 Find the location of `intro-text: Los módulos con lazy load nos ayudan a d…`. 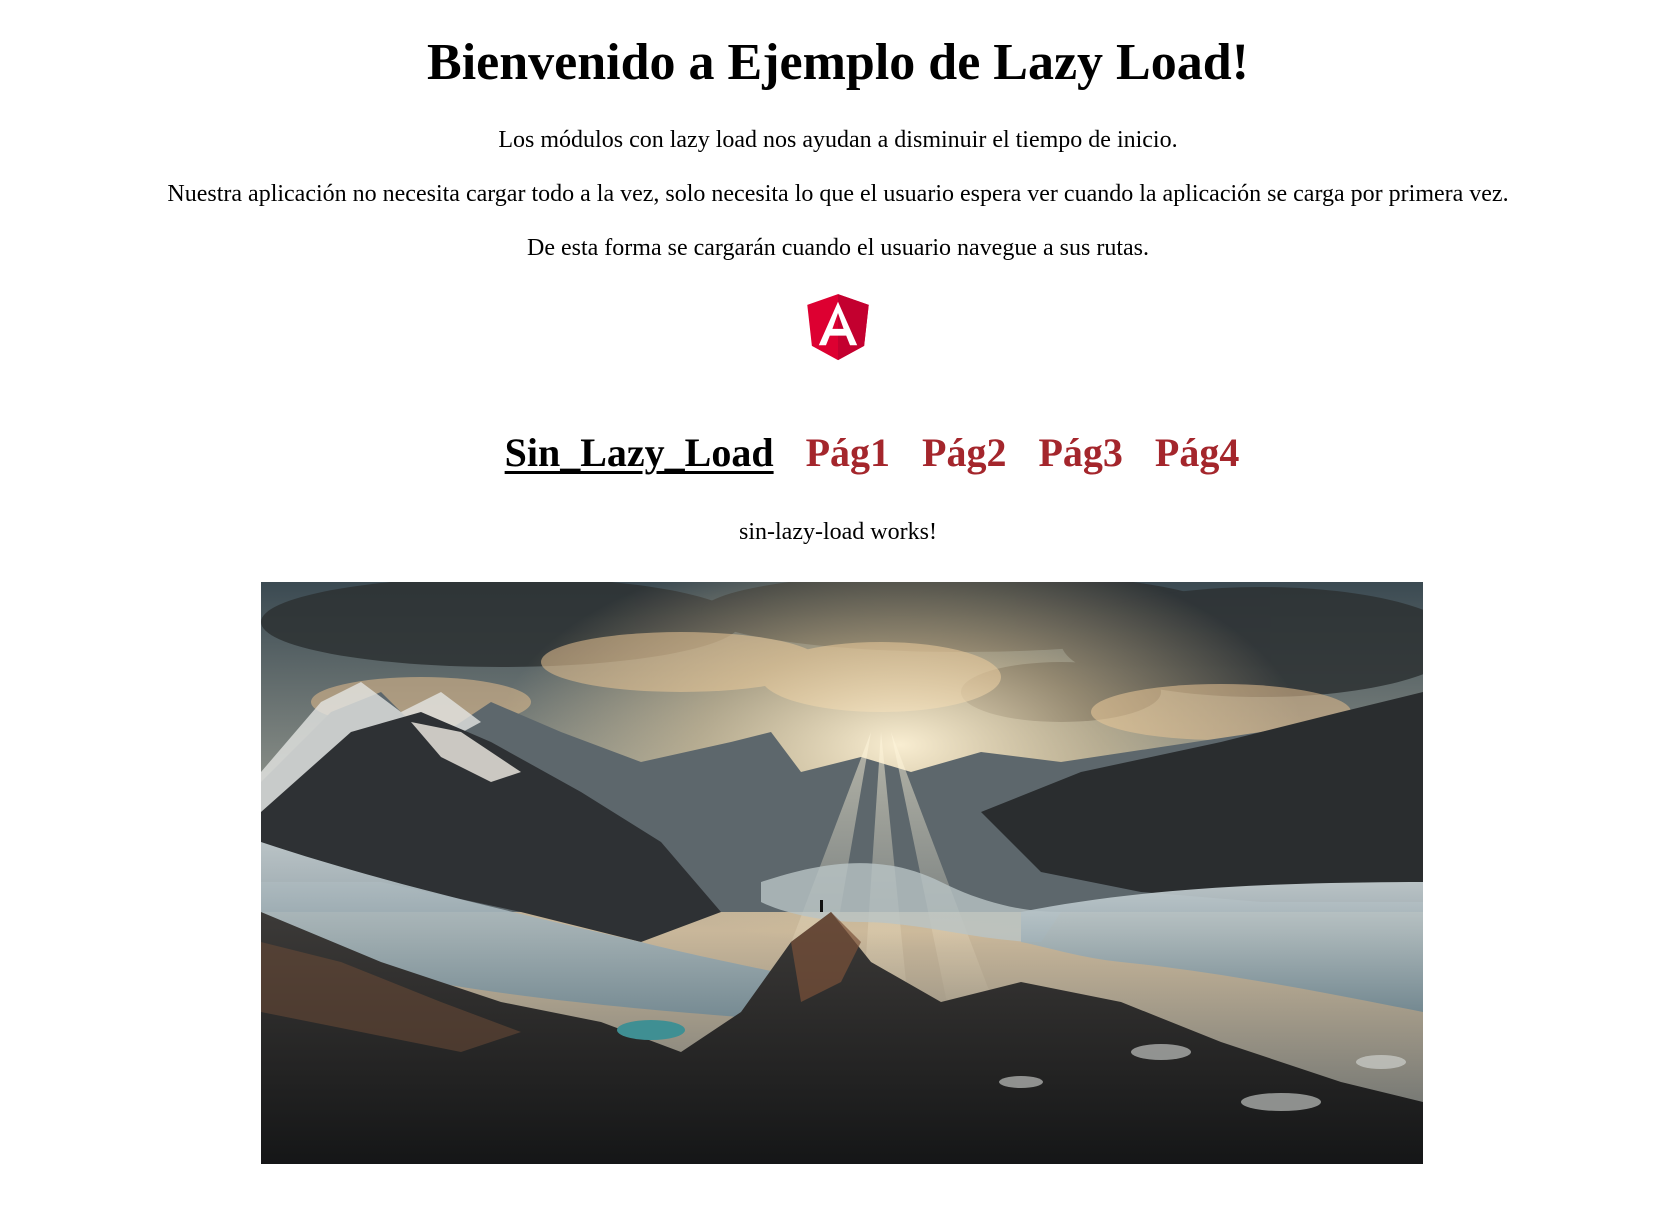

intro-text: Los módulos con lazy load nos ayudan a d… is located at coordinates (838, 194).